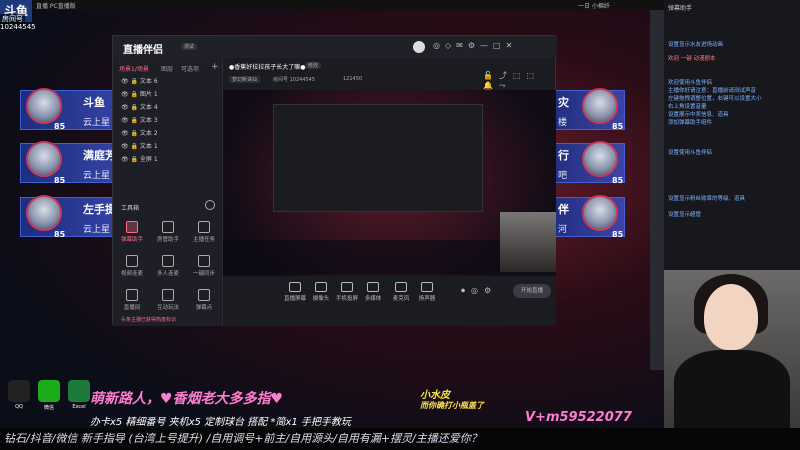  I want to click on chat-line: 左键拖拽调整位置，右键可以设置大小, so click(715, 99).